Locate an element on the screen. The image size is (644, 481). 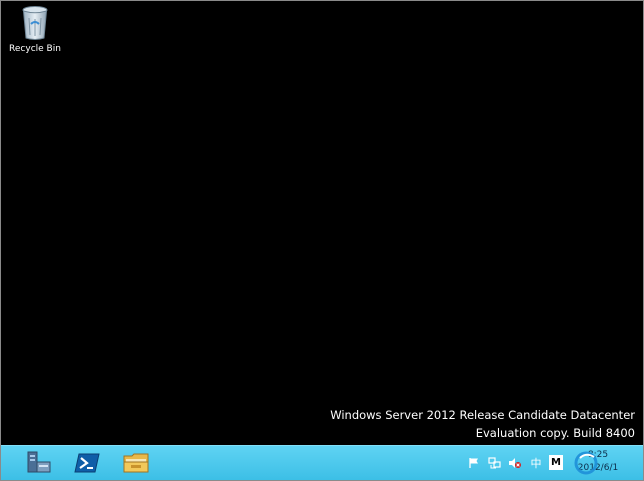
taskbar-server-manager-button is located at coordinates (39, 463).